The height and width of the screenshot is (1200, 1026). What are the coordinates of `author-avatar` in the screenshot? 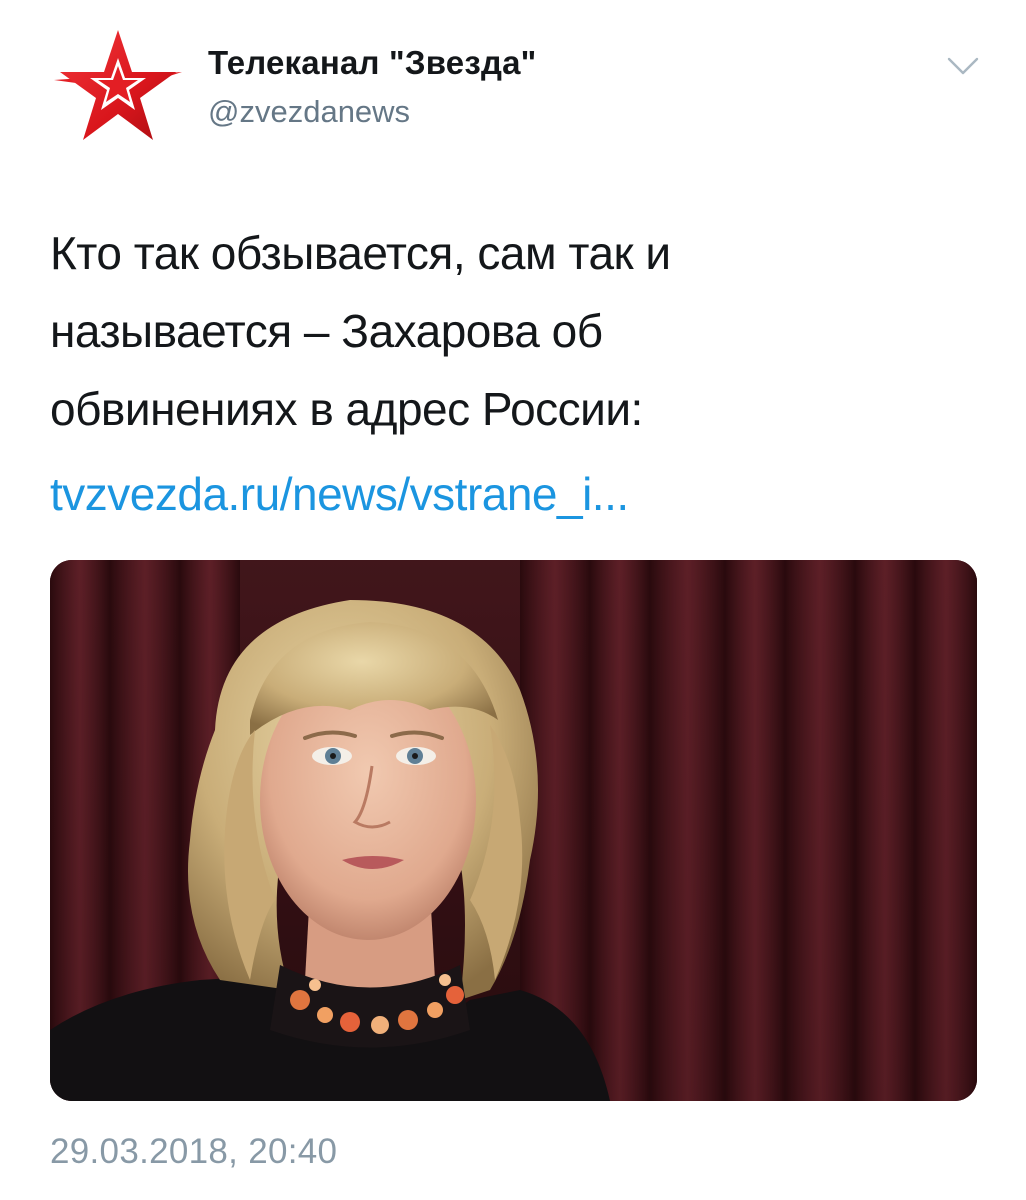 It's located at (118, 89).